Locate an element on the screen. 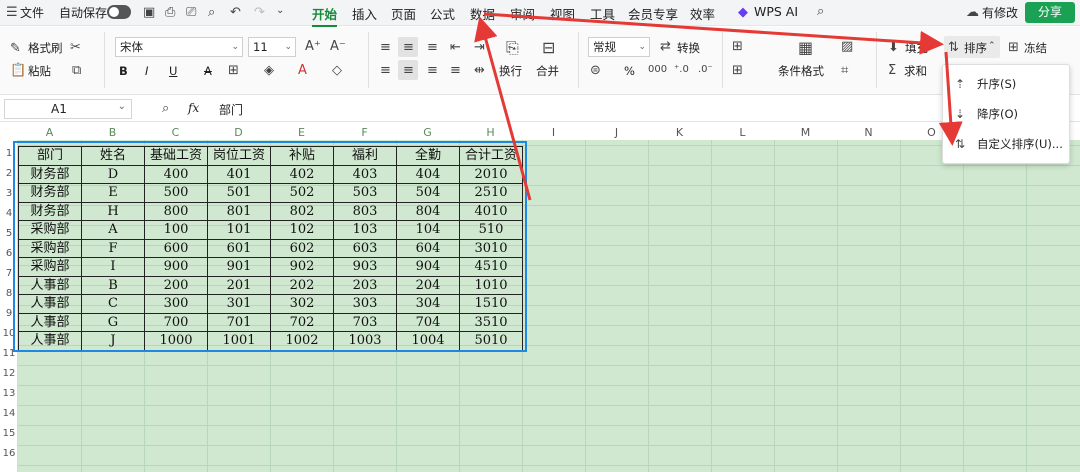  cell-format-icon: ▨ is located at coordinates (847, 46).